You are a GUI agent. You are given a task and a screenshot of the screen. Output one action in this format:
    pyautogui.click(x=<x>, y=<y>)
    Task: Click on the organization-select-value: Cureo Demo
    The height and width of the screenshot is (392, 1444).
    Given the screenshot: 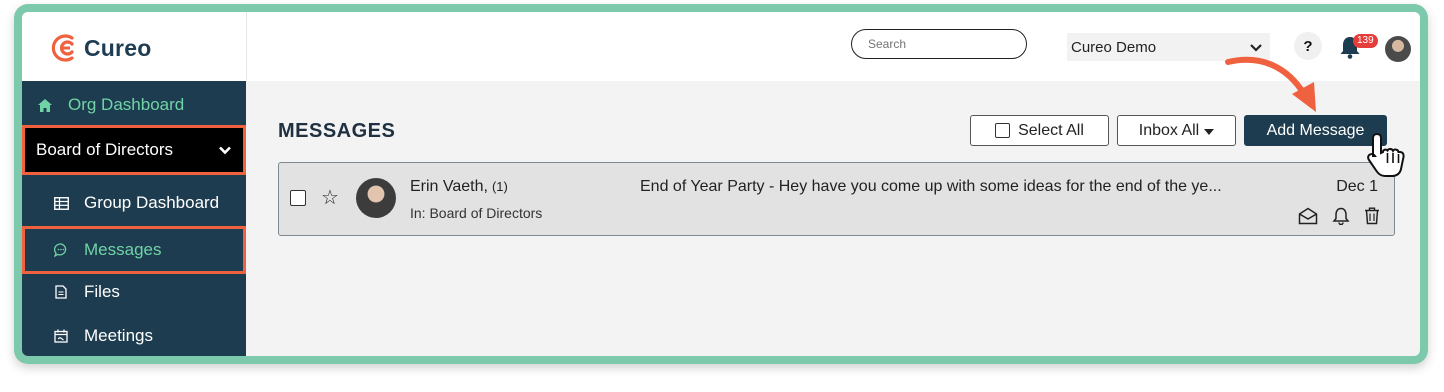 What is the action you would take?
    pyautogui.click(x=1114, y=47)
    